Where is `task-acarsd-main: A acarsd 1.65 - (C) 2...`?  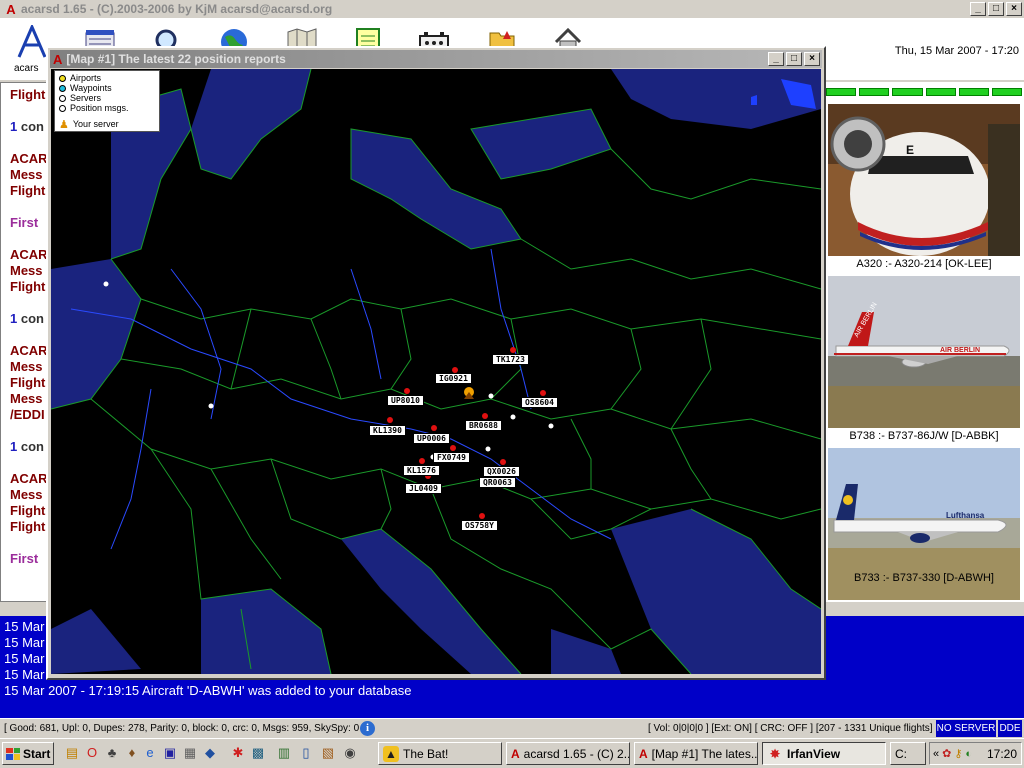
task-acarsd-main: A acarsd 1.65 - (C) 2... is located at coordinates (568, 753).